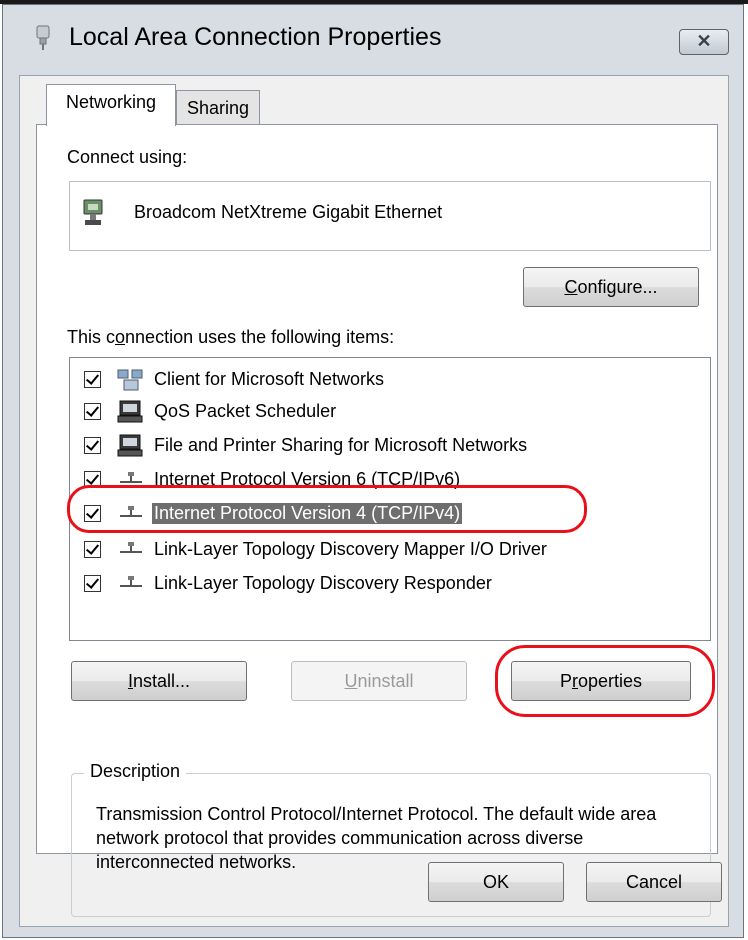 This screenshot has width=748, height=940. I want to click on network-client-icon, so click(130, 380).